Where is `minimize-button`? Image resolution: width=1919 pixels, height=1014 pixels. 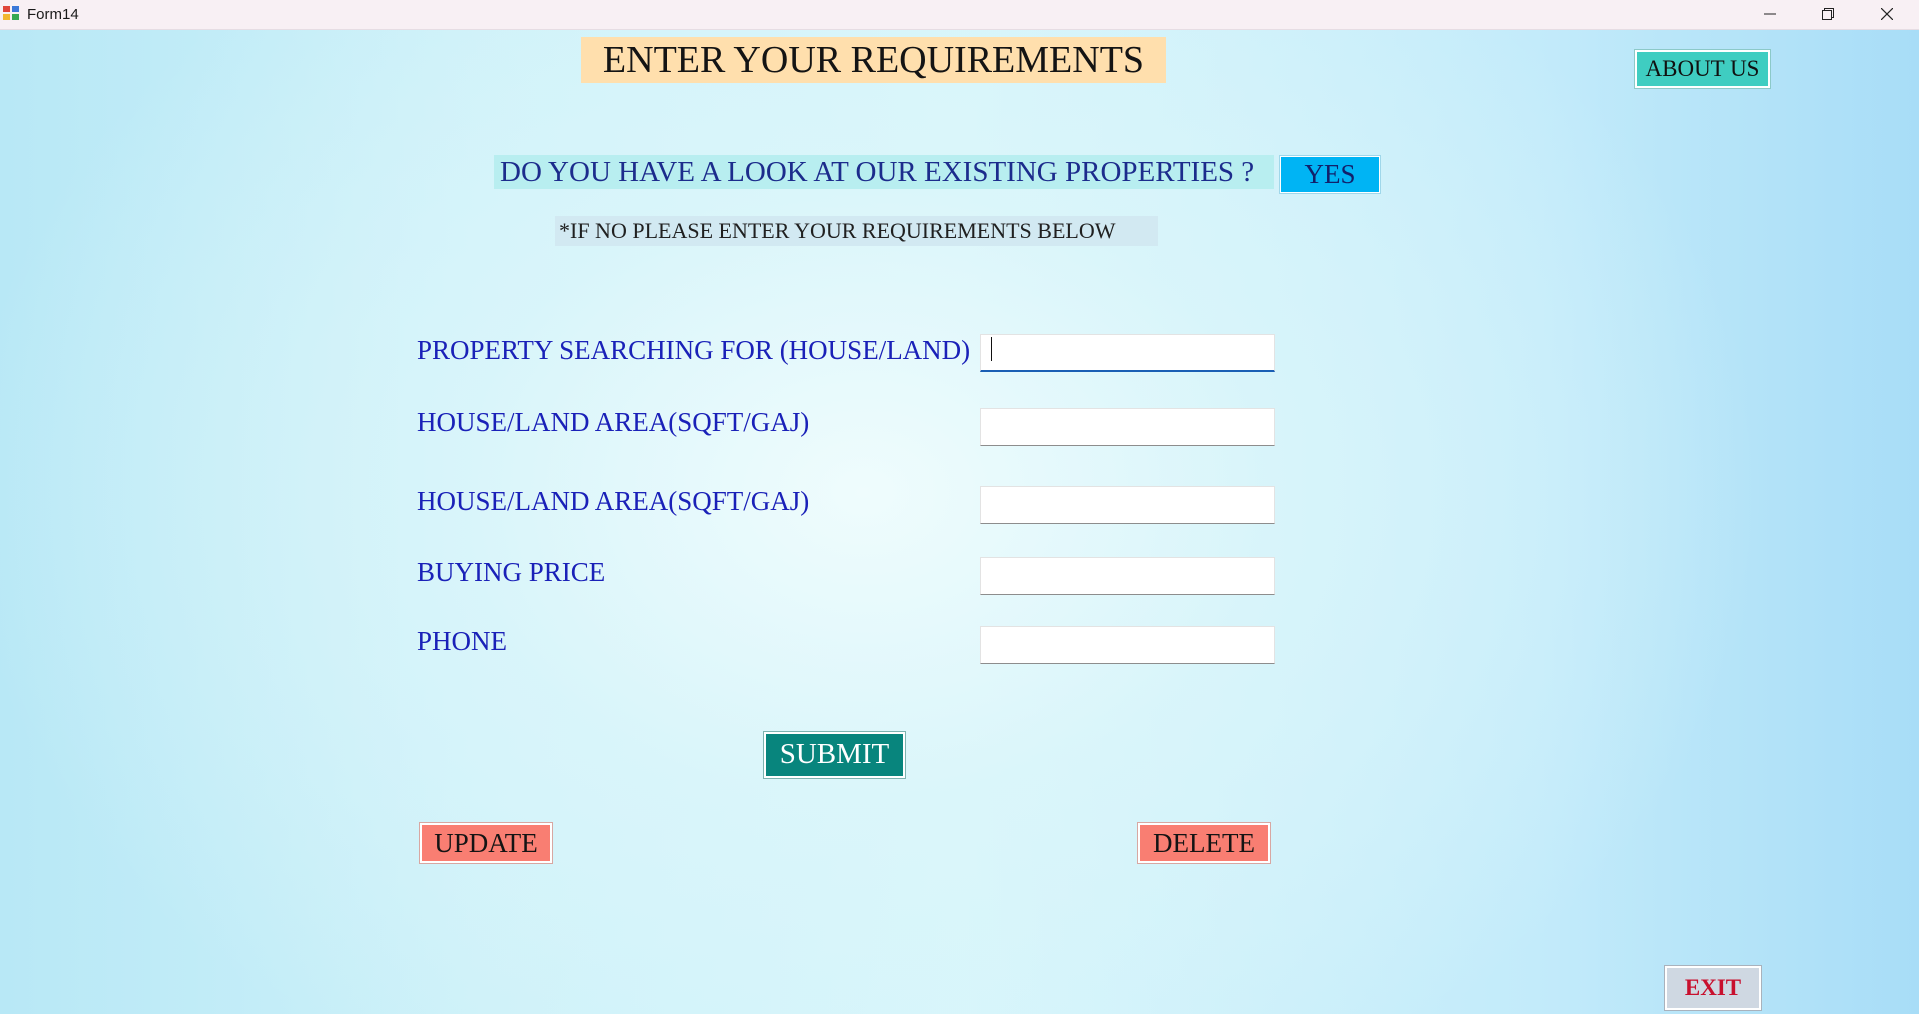 minimize-button is located at coordinates (1770, 14).